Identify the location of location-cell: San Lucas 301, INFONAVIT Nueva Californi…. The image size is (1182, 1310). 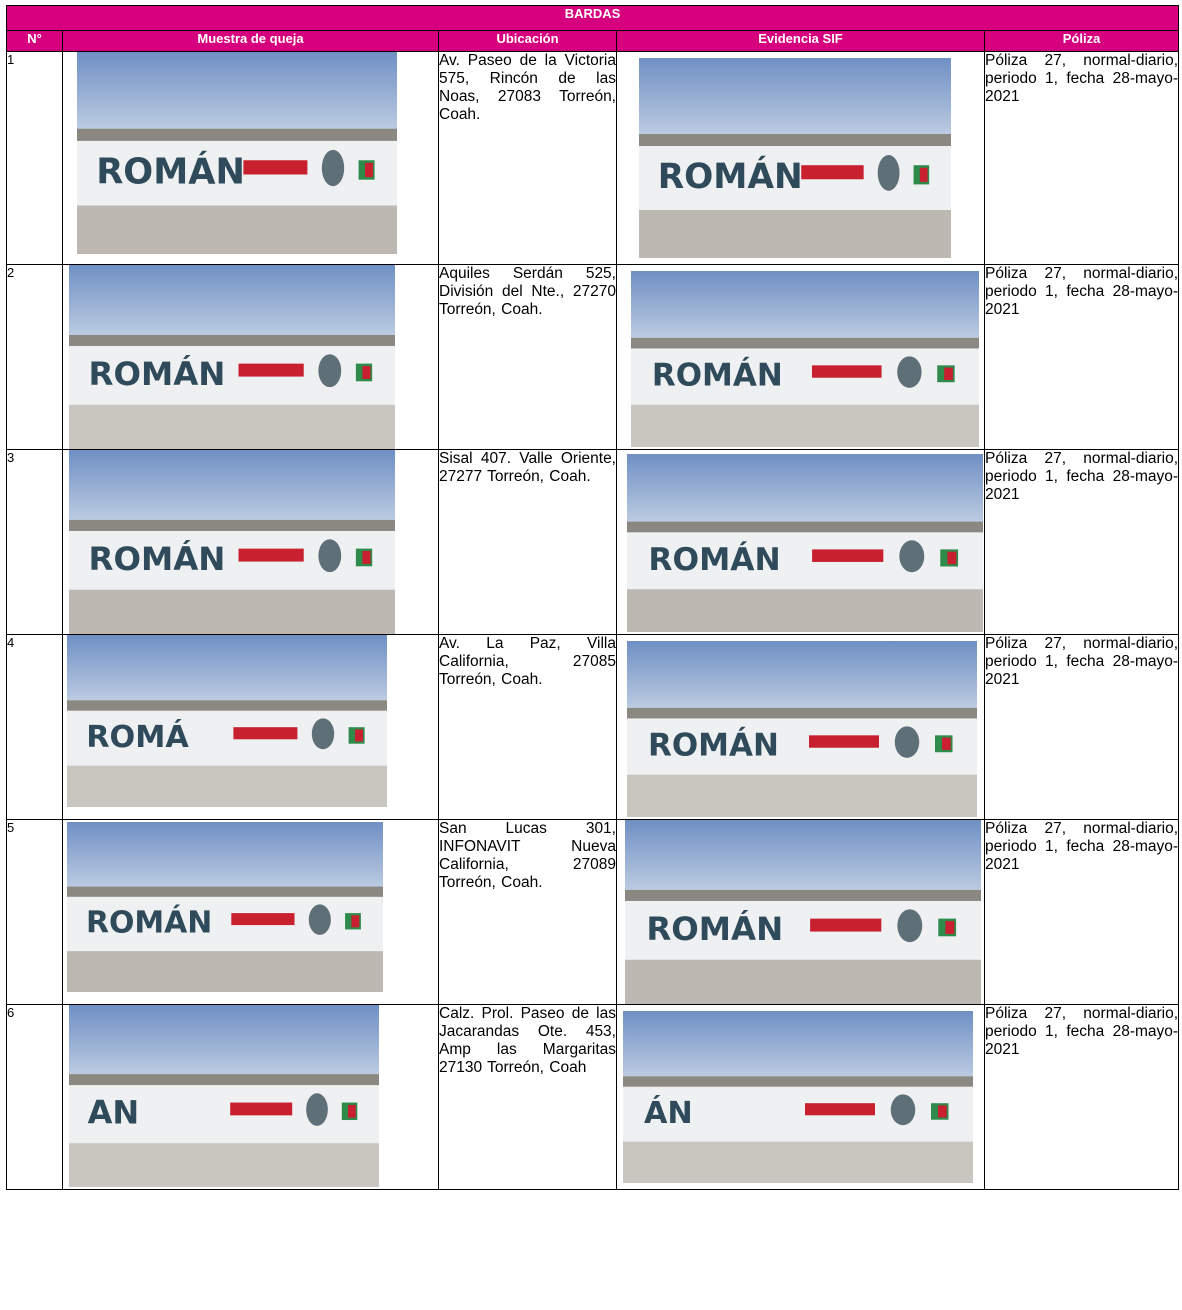
(527, 912).